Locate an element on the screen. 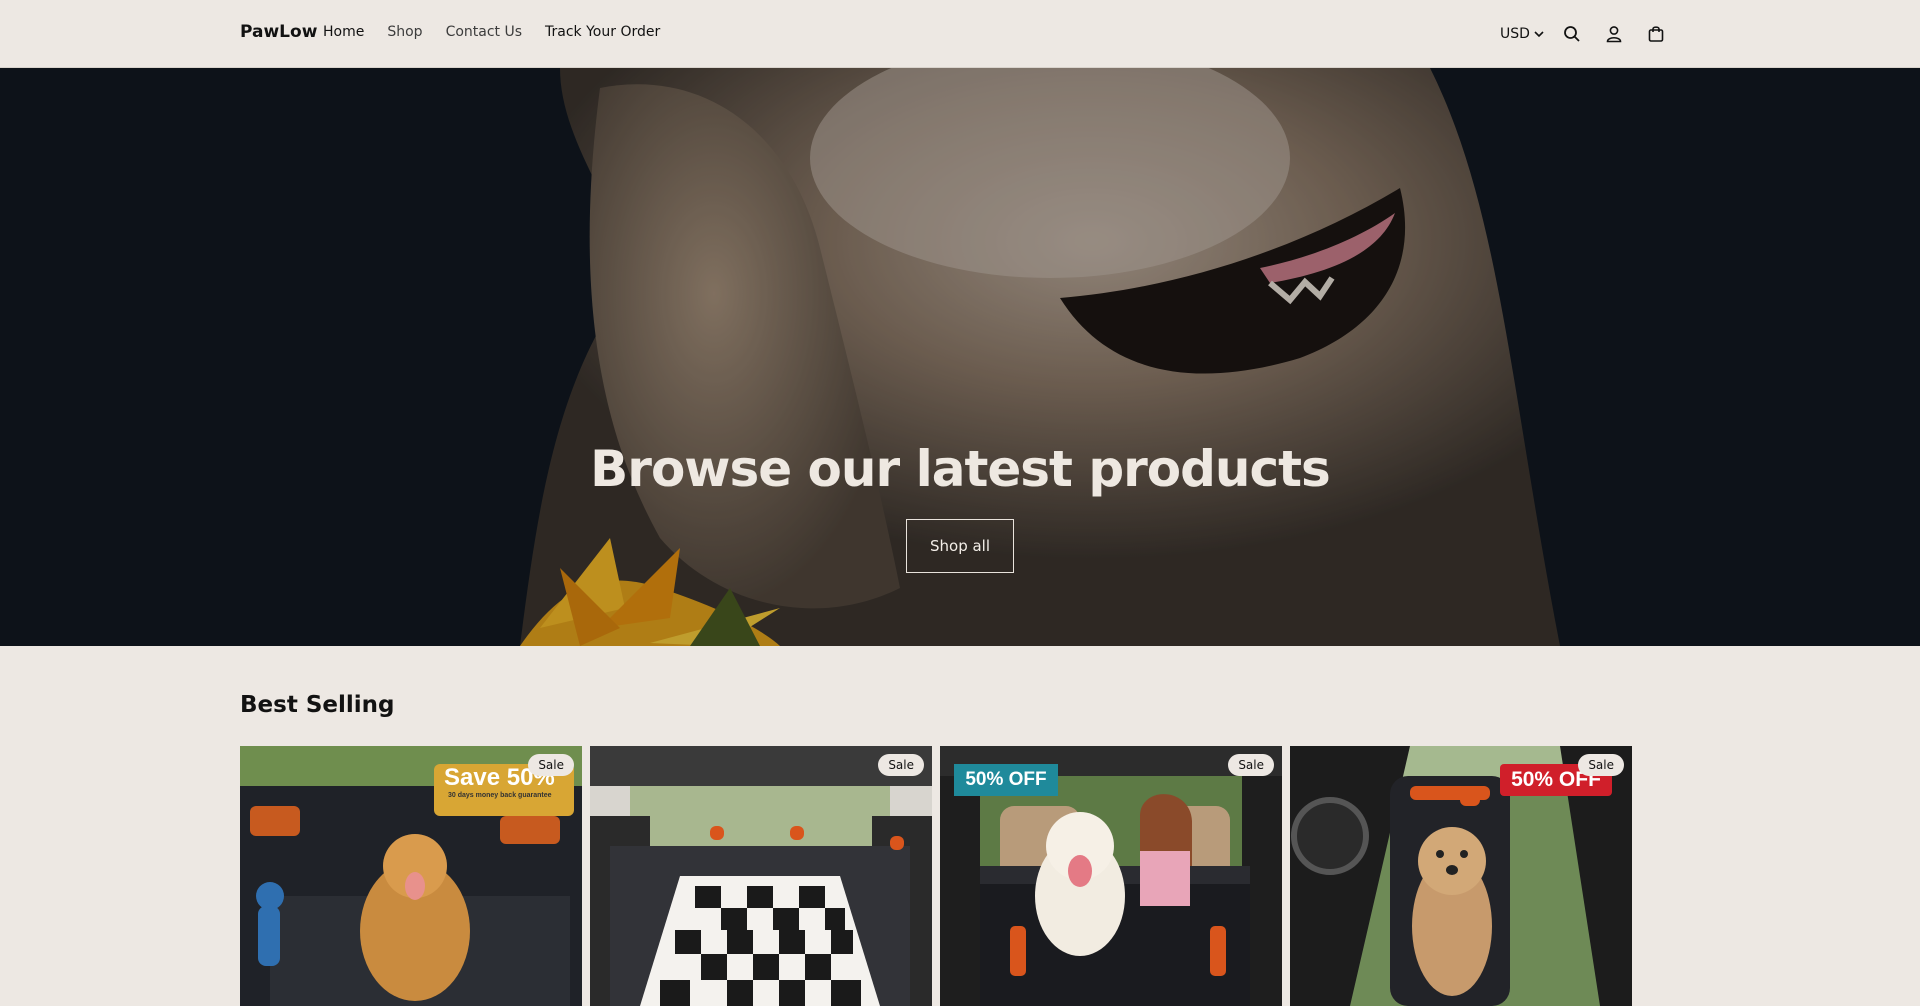 This screenshot has height=1006, width=1920. product-card: Sale is located at coordinates (761, 876).